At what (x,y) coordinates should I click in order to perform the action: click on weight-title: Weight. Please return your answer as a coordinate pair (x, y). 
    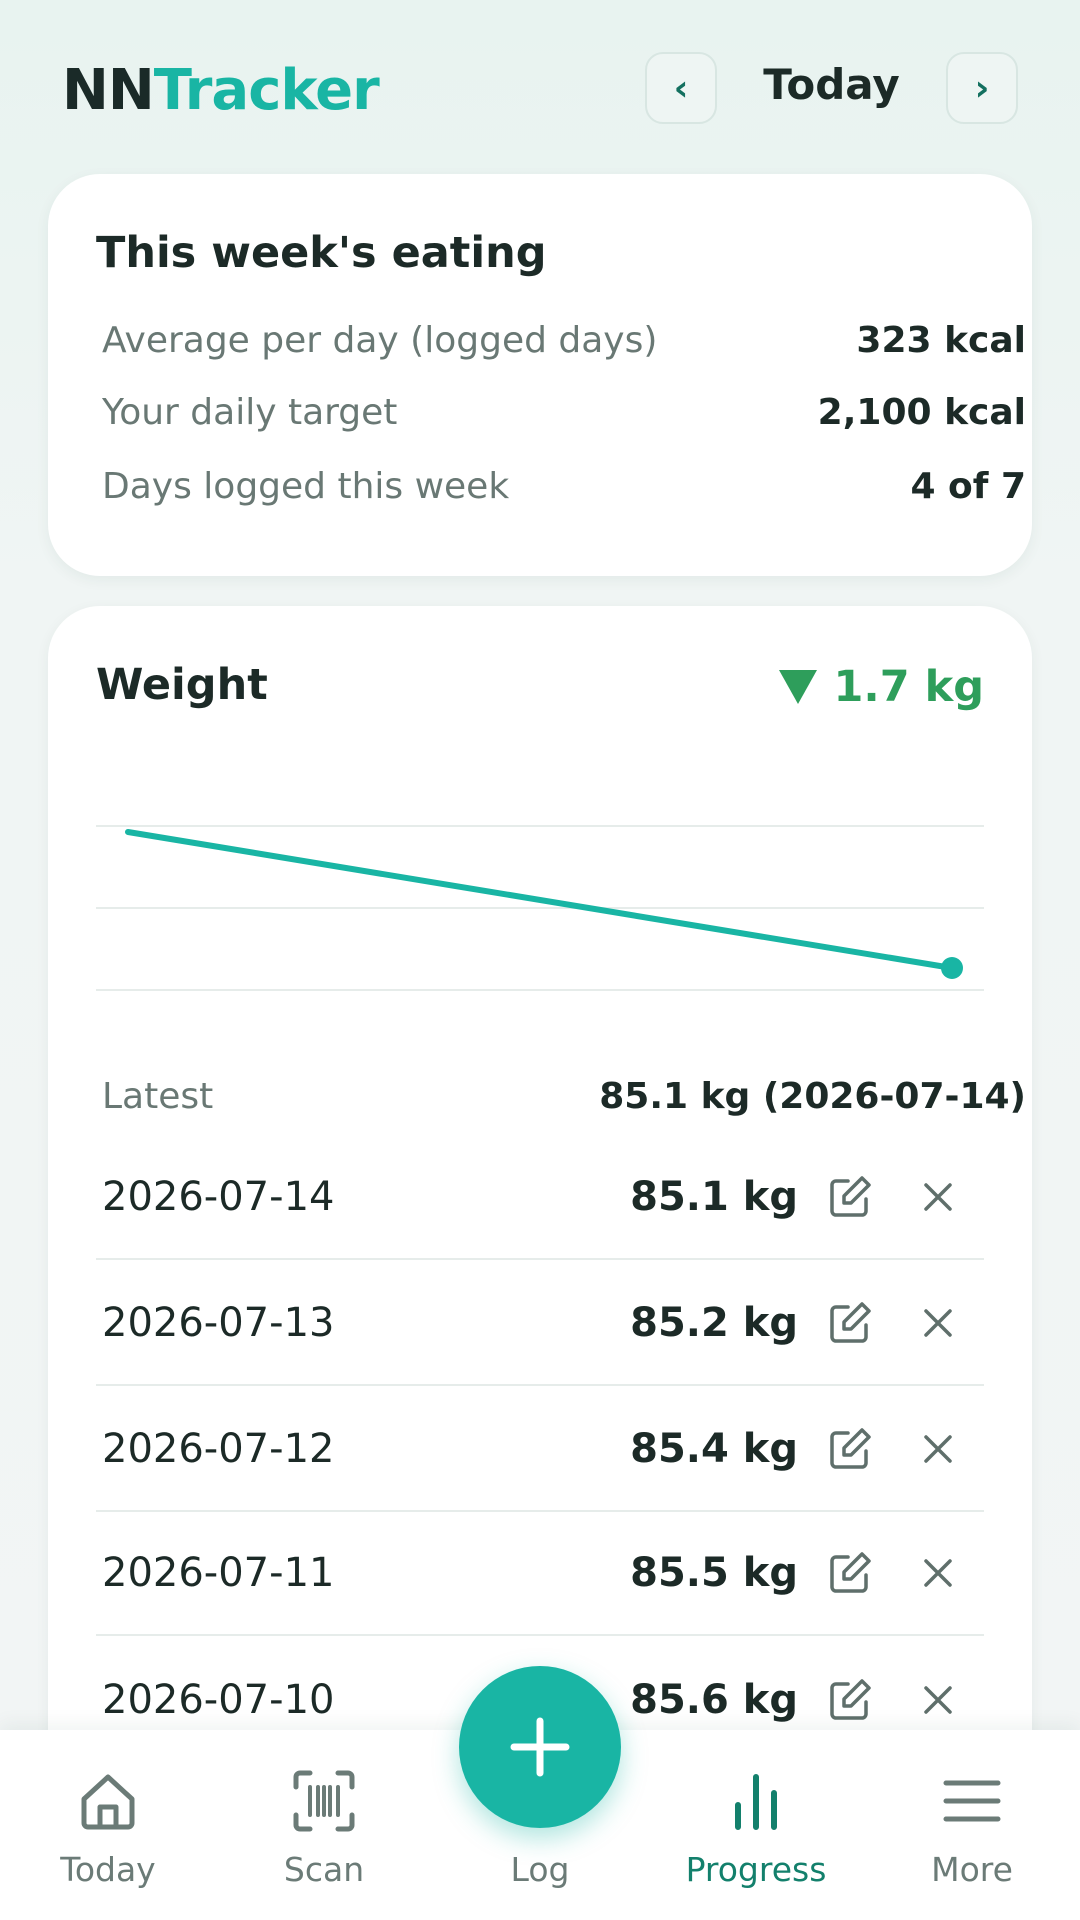
    Looking at the image, I should click on (182, 685).